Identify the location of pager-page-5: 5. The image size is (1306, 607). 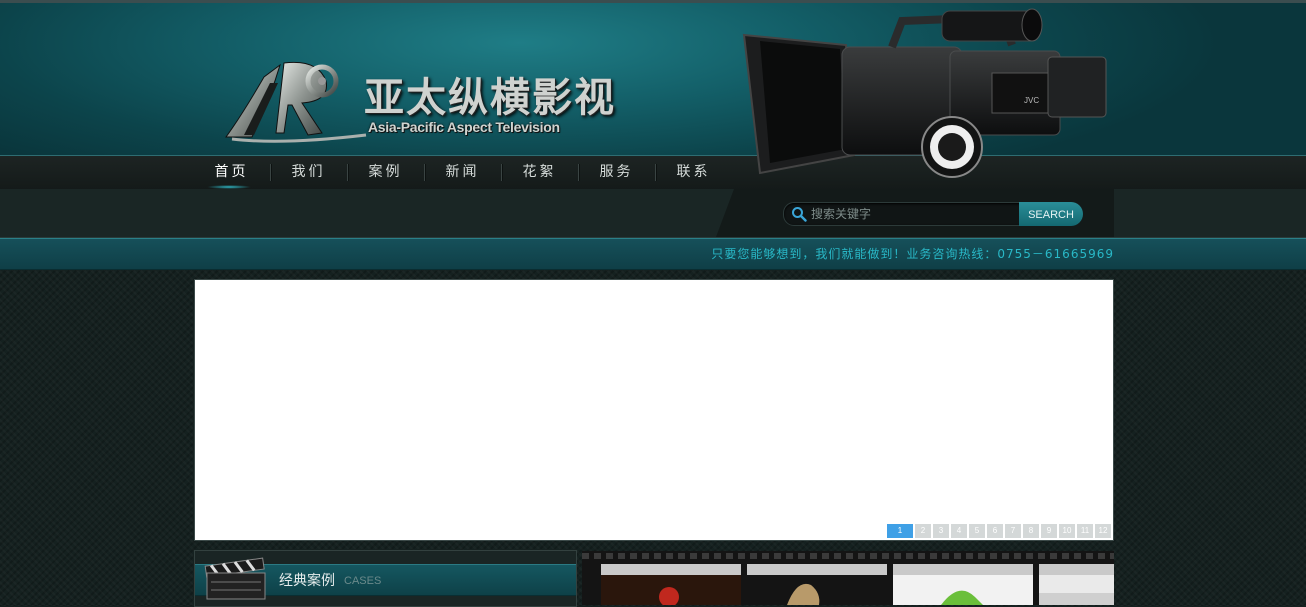
(977, 531).